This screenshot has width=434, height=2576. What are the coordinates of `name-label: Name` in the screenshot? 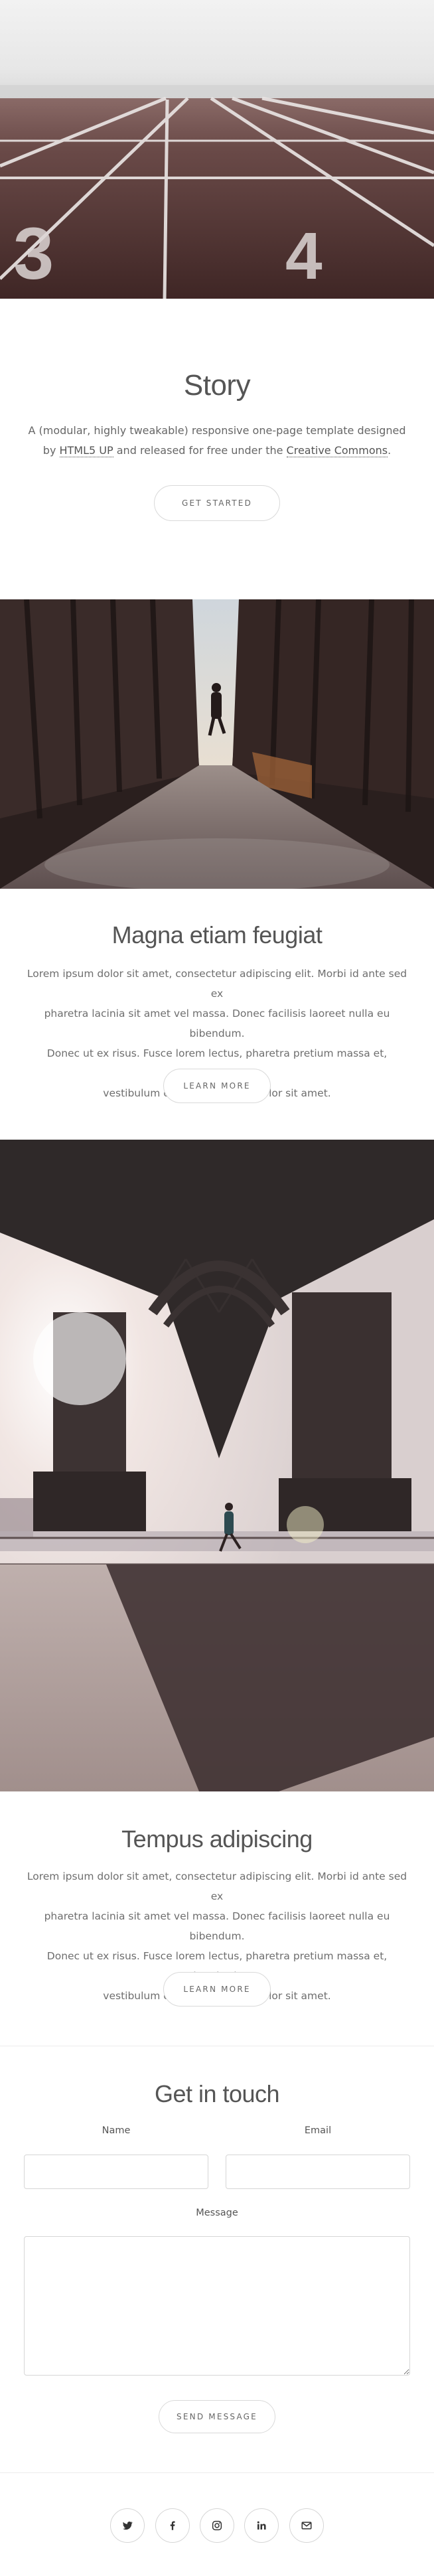 It's located at (117, 2130).